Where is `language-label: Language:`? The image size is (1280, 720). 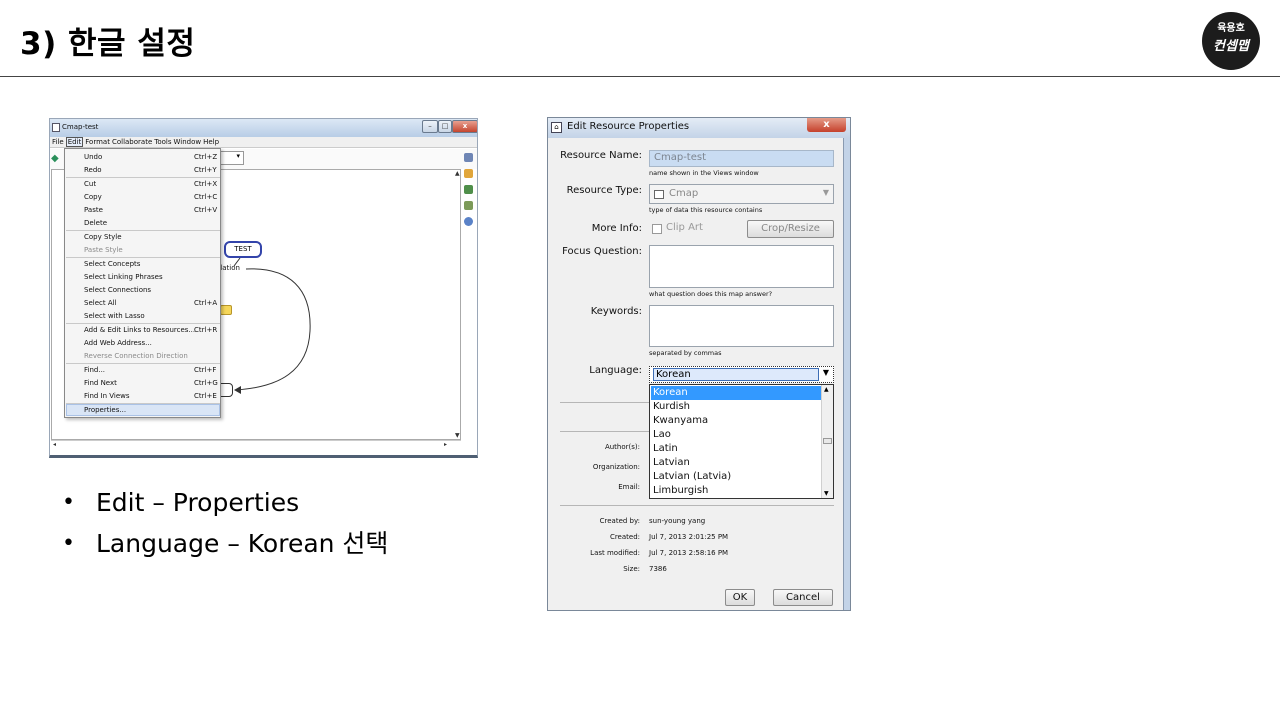
language-label: Language: is located at coordinates (615, 370).